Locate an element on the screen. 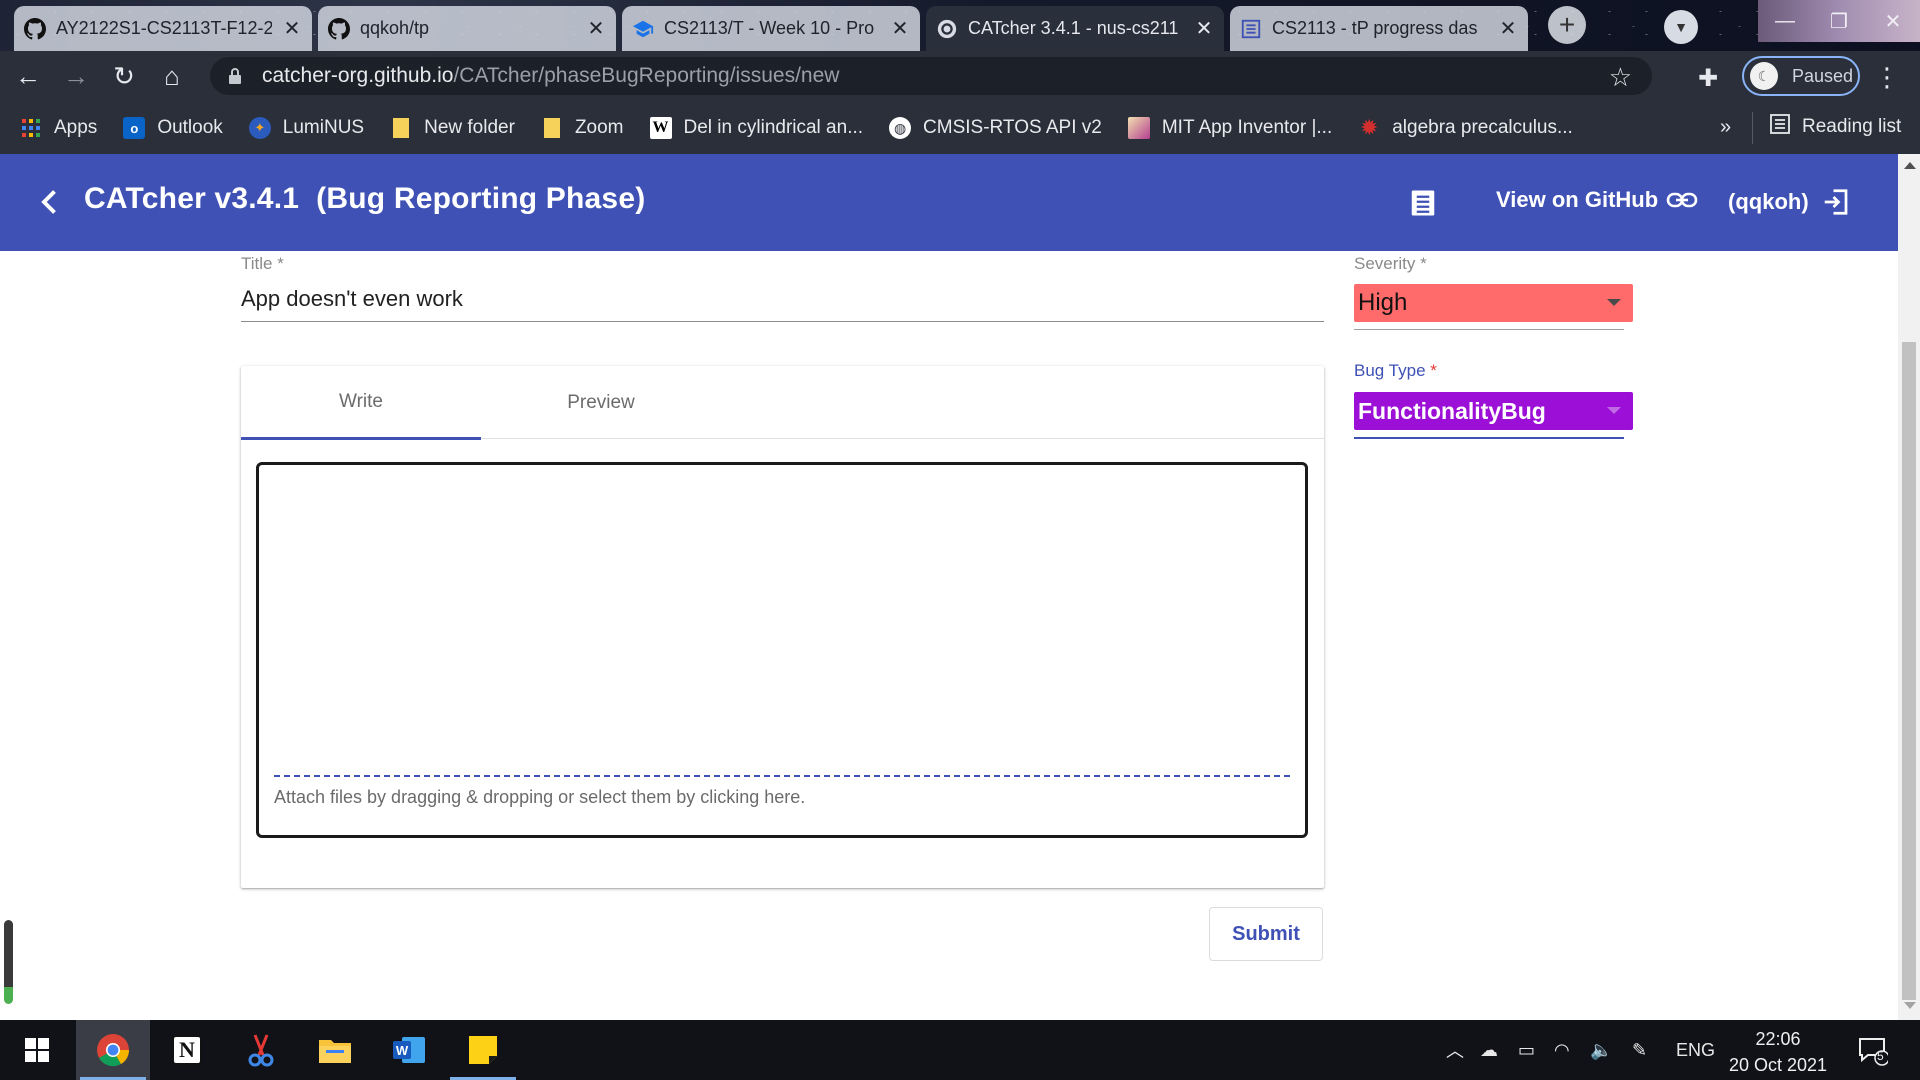 The height and width of the screenshot is (1080, 1920). bug-type-select: FunctionalityBug is located at coordinates (1493, 411).